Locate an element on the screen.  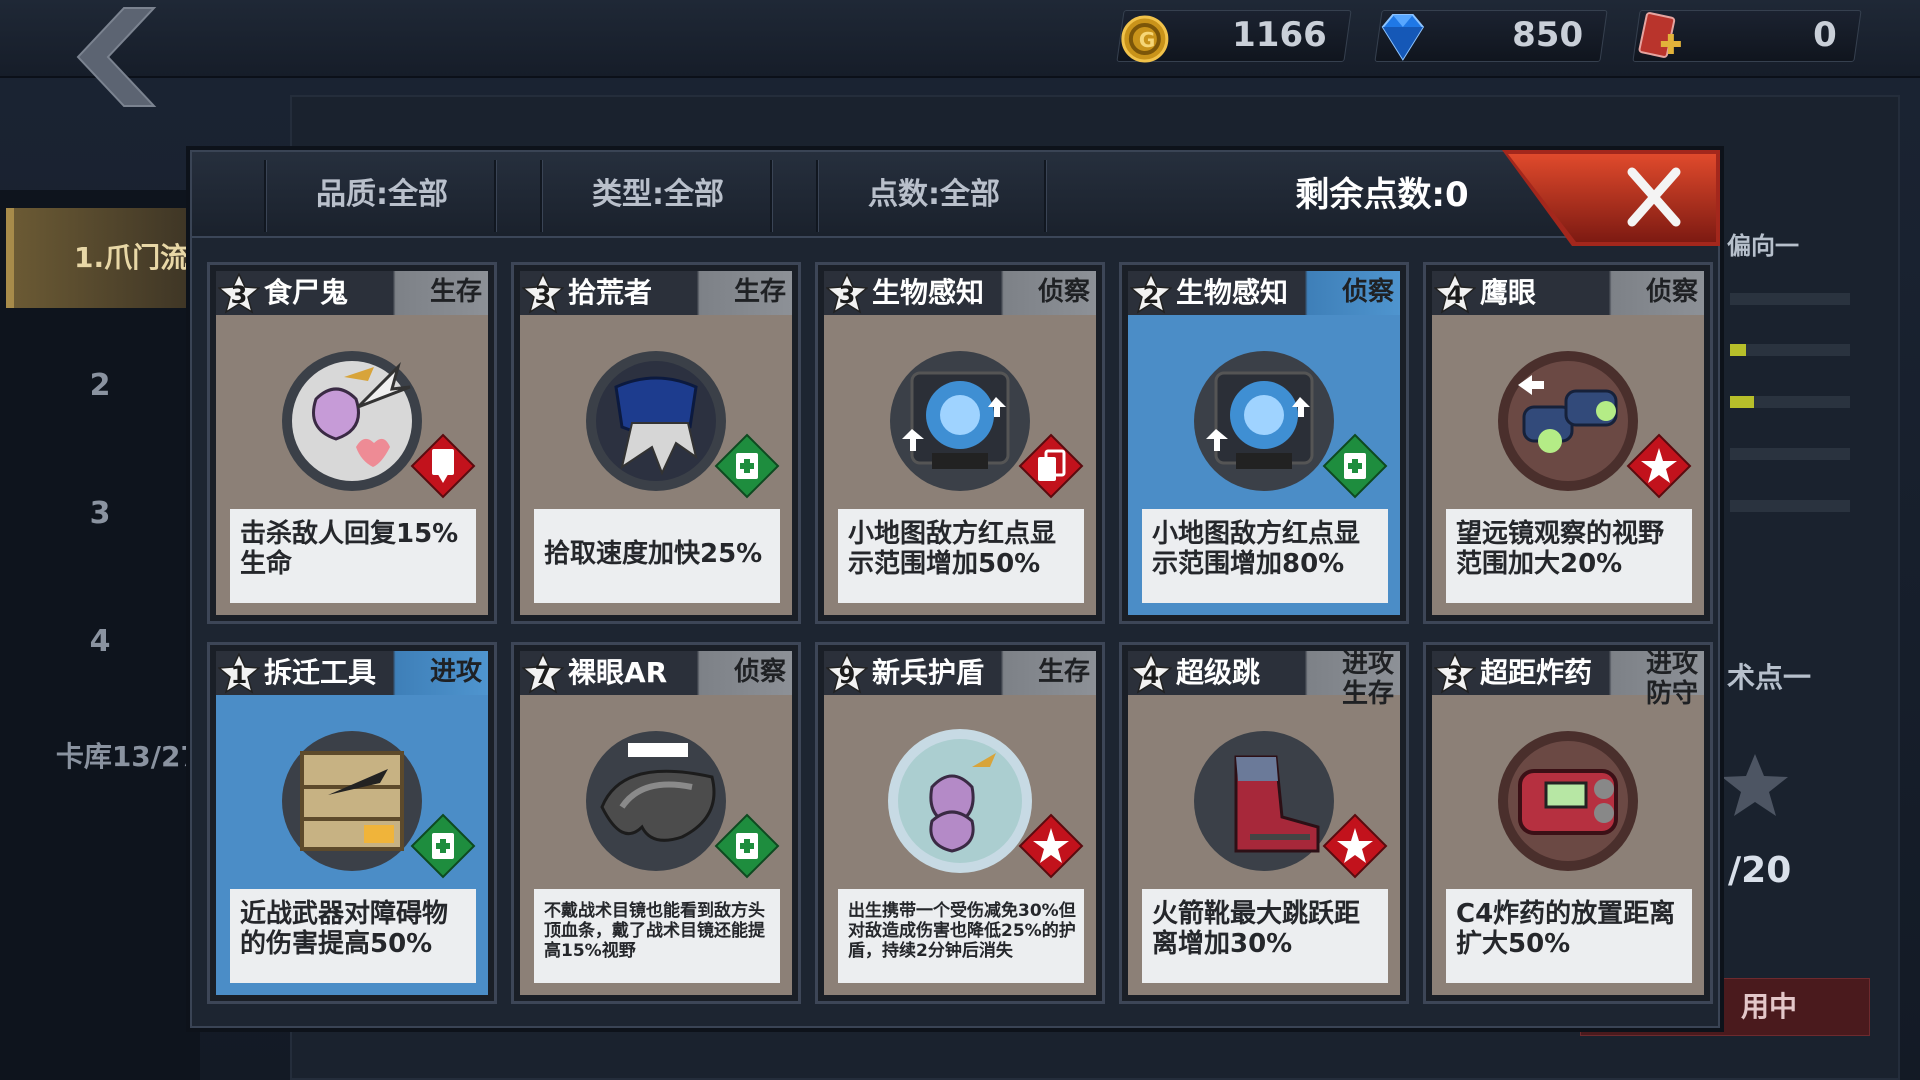
card-description: 不戴战术目镜也能看到敌方头顶血条，戴了战术目镜还能提高15%视野 is located at coordinates (657, 936).